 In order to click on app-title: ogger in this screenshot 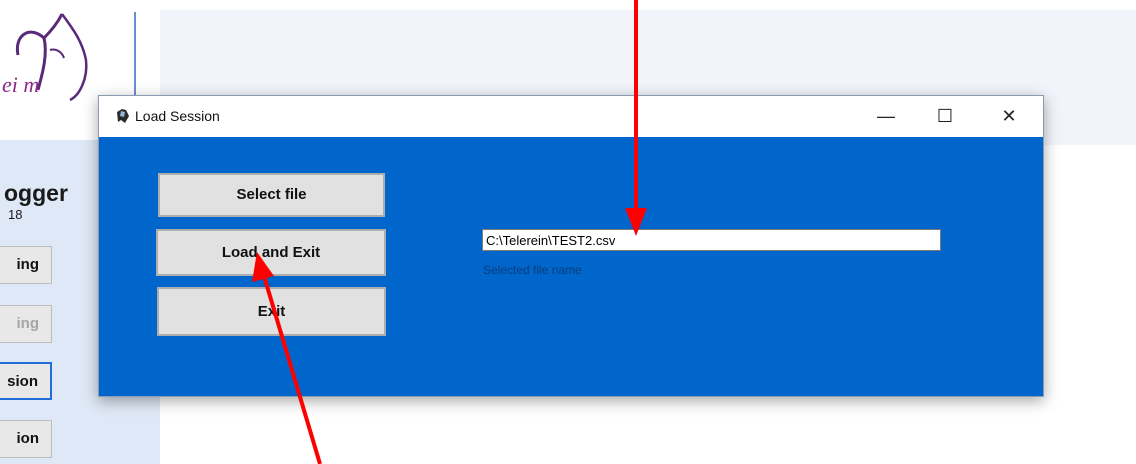, I will do `click(36, 193)`.